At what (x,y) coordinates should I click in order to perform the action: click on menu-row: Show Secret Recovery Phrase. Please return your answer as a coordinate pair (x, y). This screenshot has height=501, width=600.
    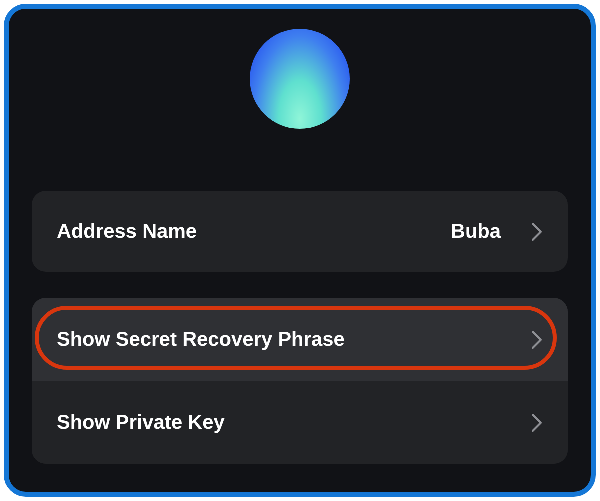
    Looking at the image, I should click on (300, 339).